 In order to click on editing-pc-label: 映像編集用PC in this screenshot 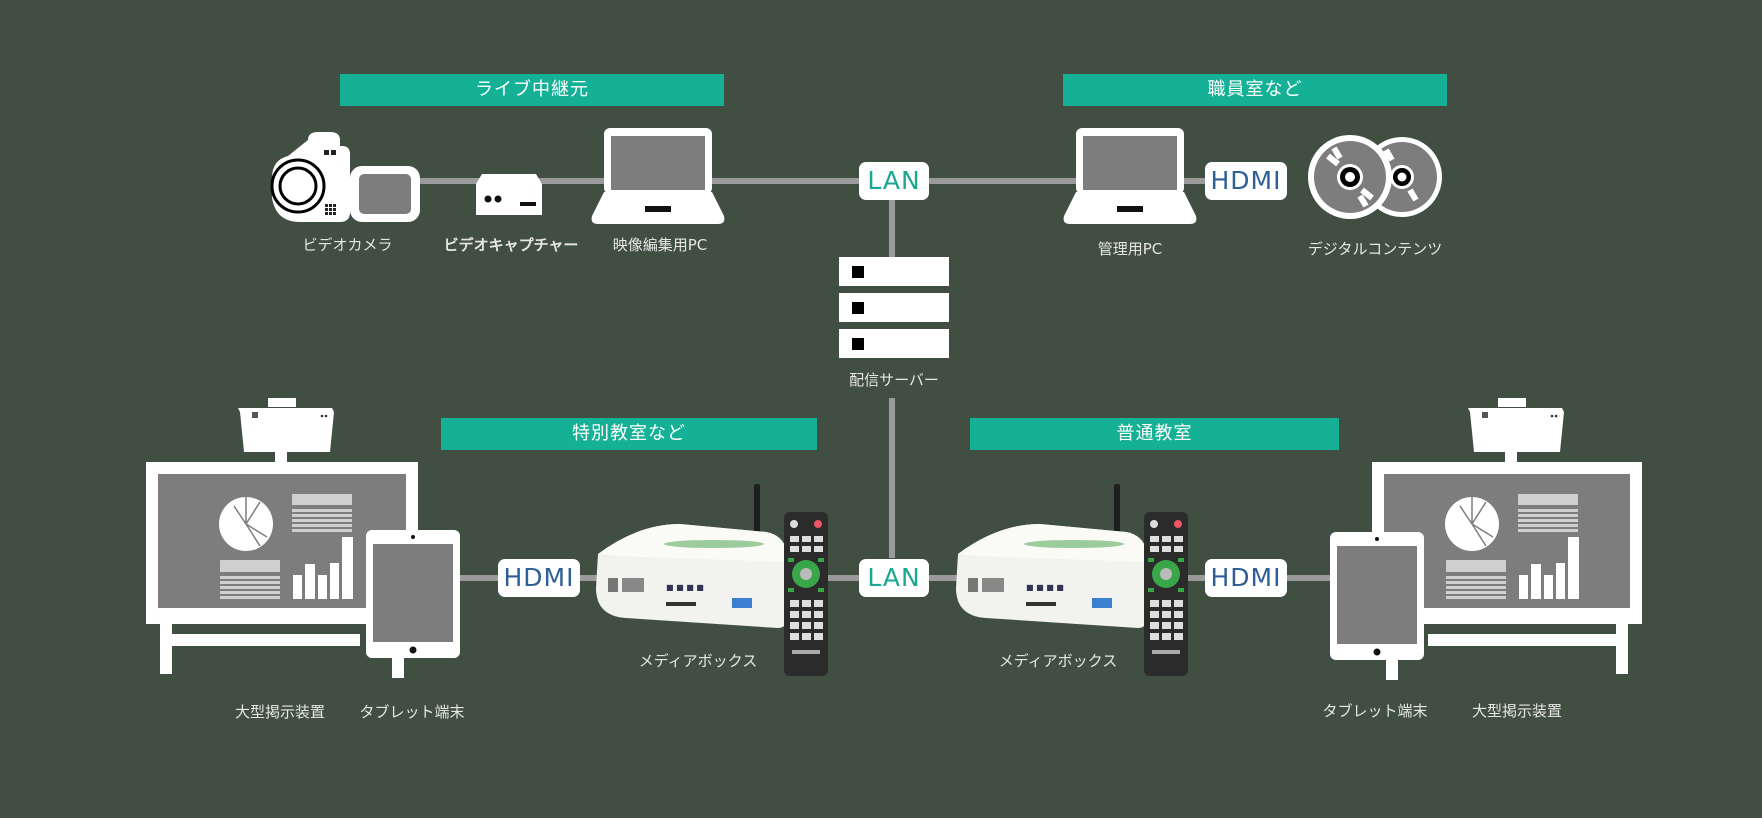, I will do `click(660, 245)`.